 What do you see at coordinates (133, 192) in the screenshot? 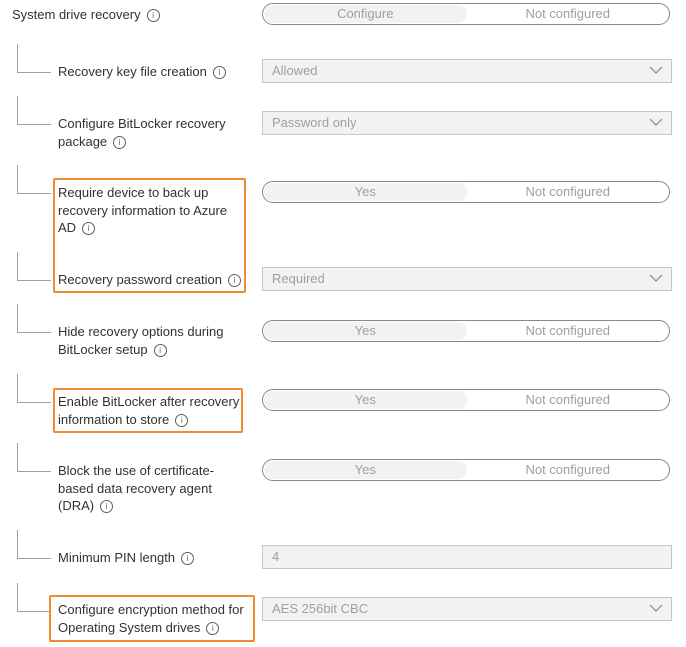
I see `label-line: Require device to back up` at bounding box center [133, 192].